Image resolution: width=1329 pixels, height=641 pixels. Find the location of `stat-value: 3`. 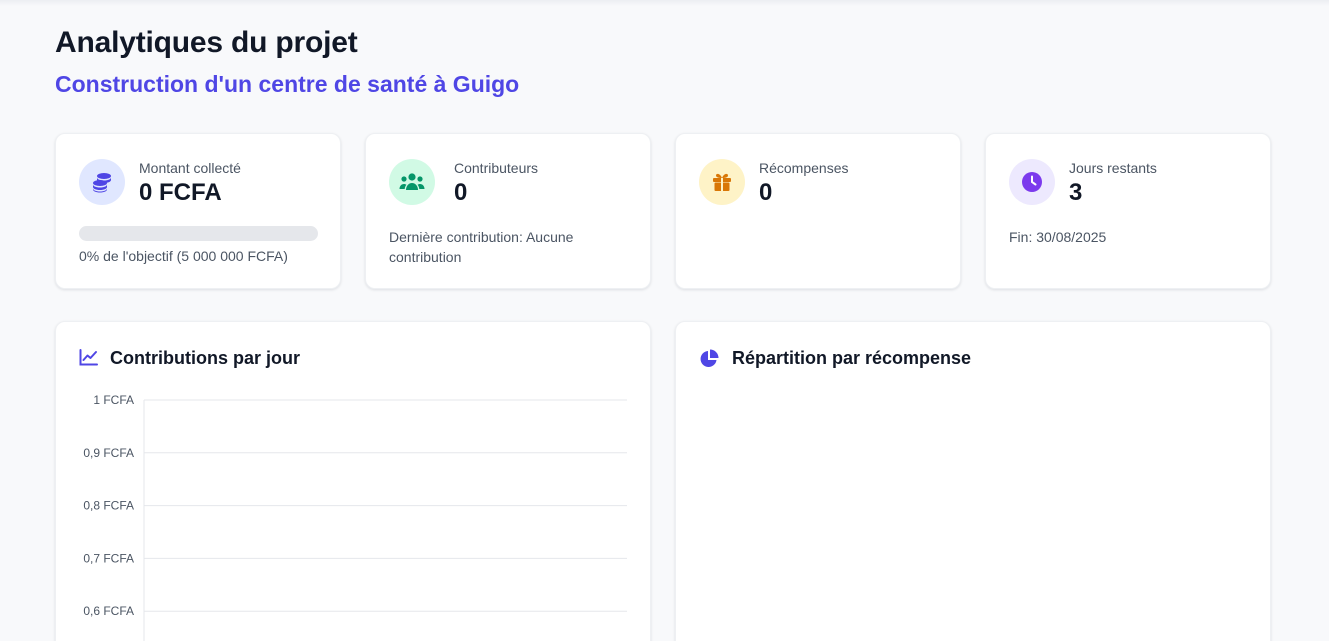

stat-value: 3 is located at coordinates (1076, 192).